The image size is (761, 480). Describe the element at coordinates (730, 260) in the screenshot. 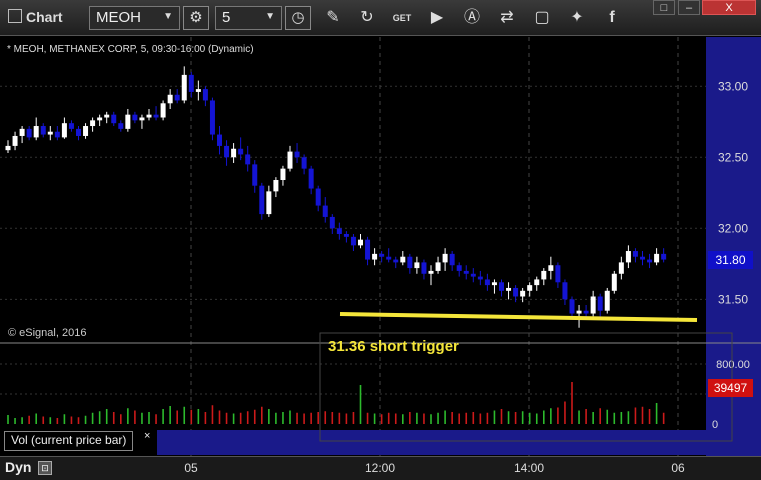

I see `last-price-tag: 31.80` at that location.